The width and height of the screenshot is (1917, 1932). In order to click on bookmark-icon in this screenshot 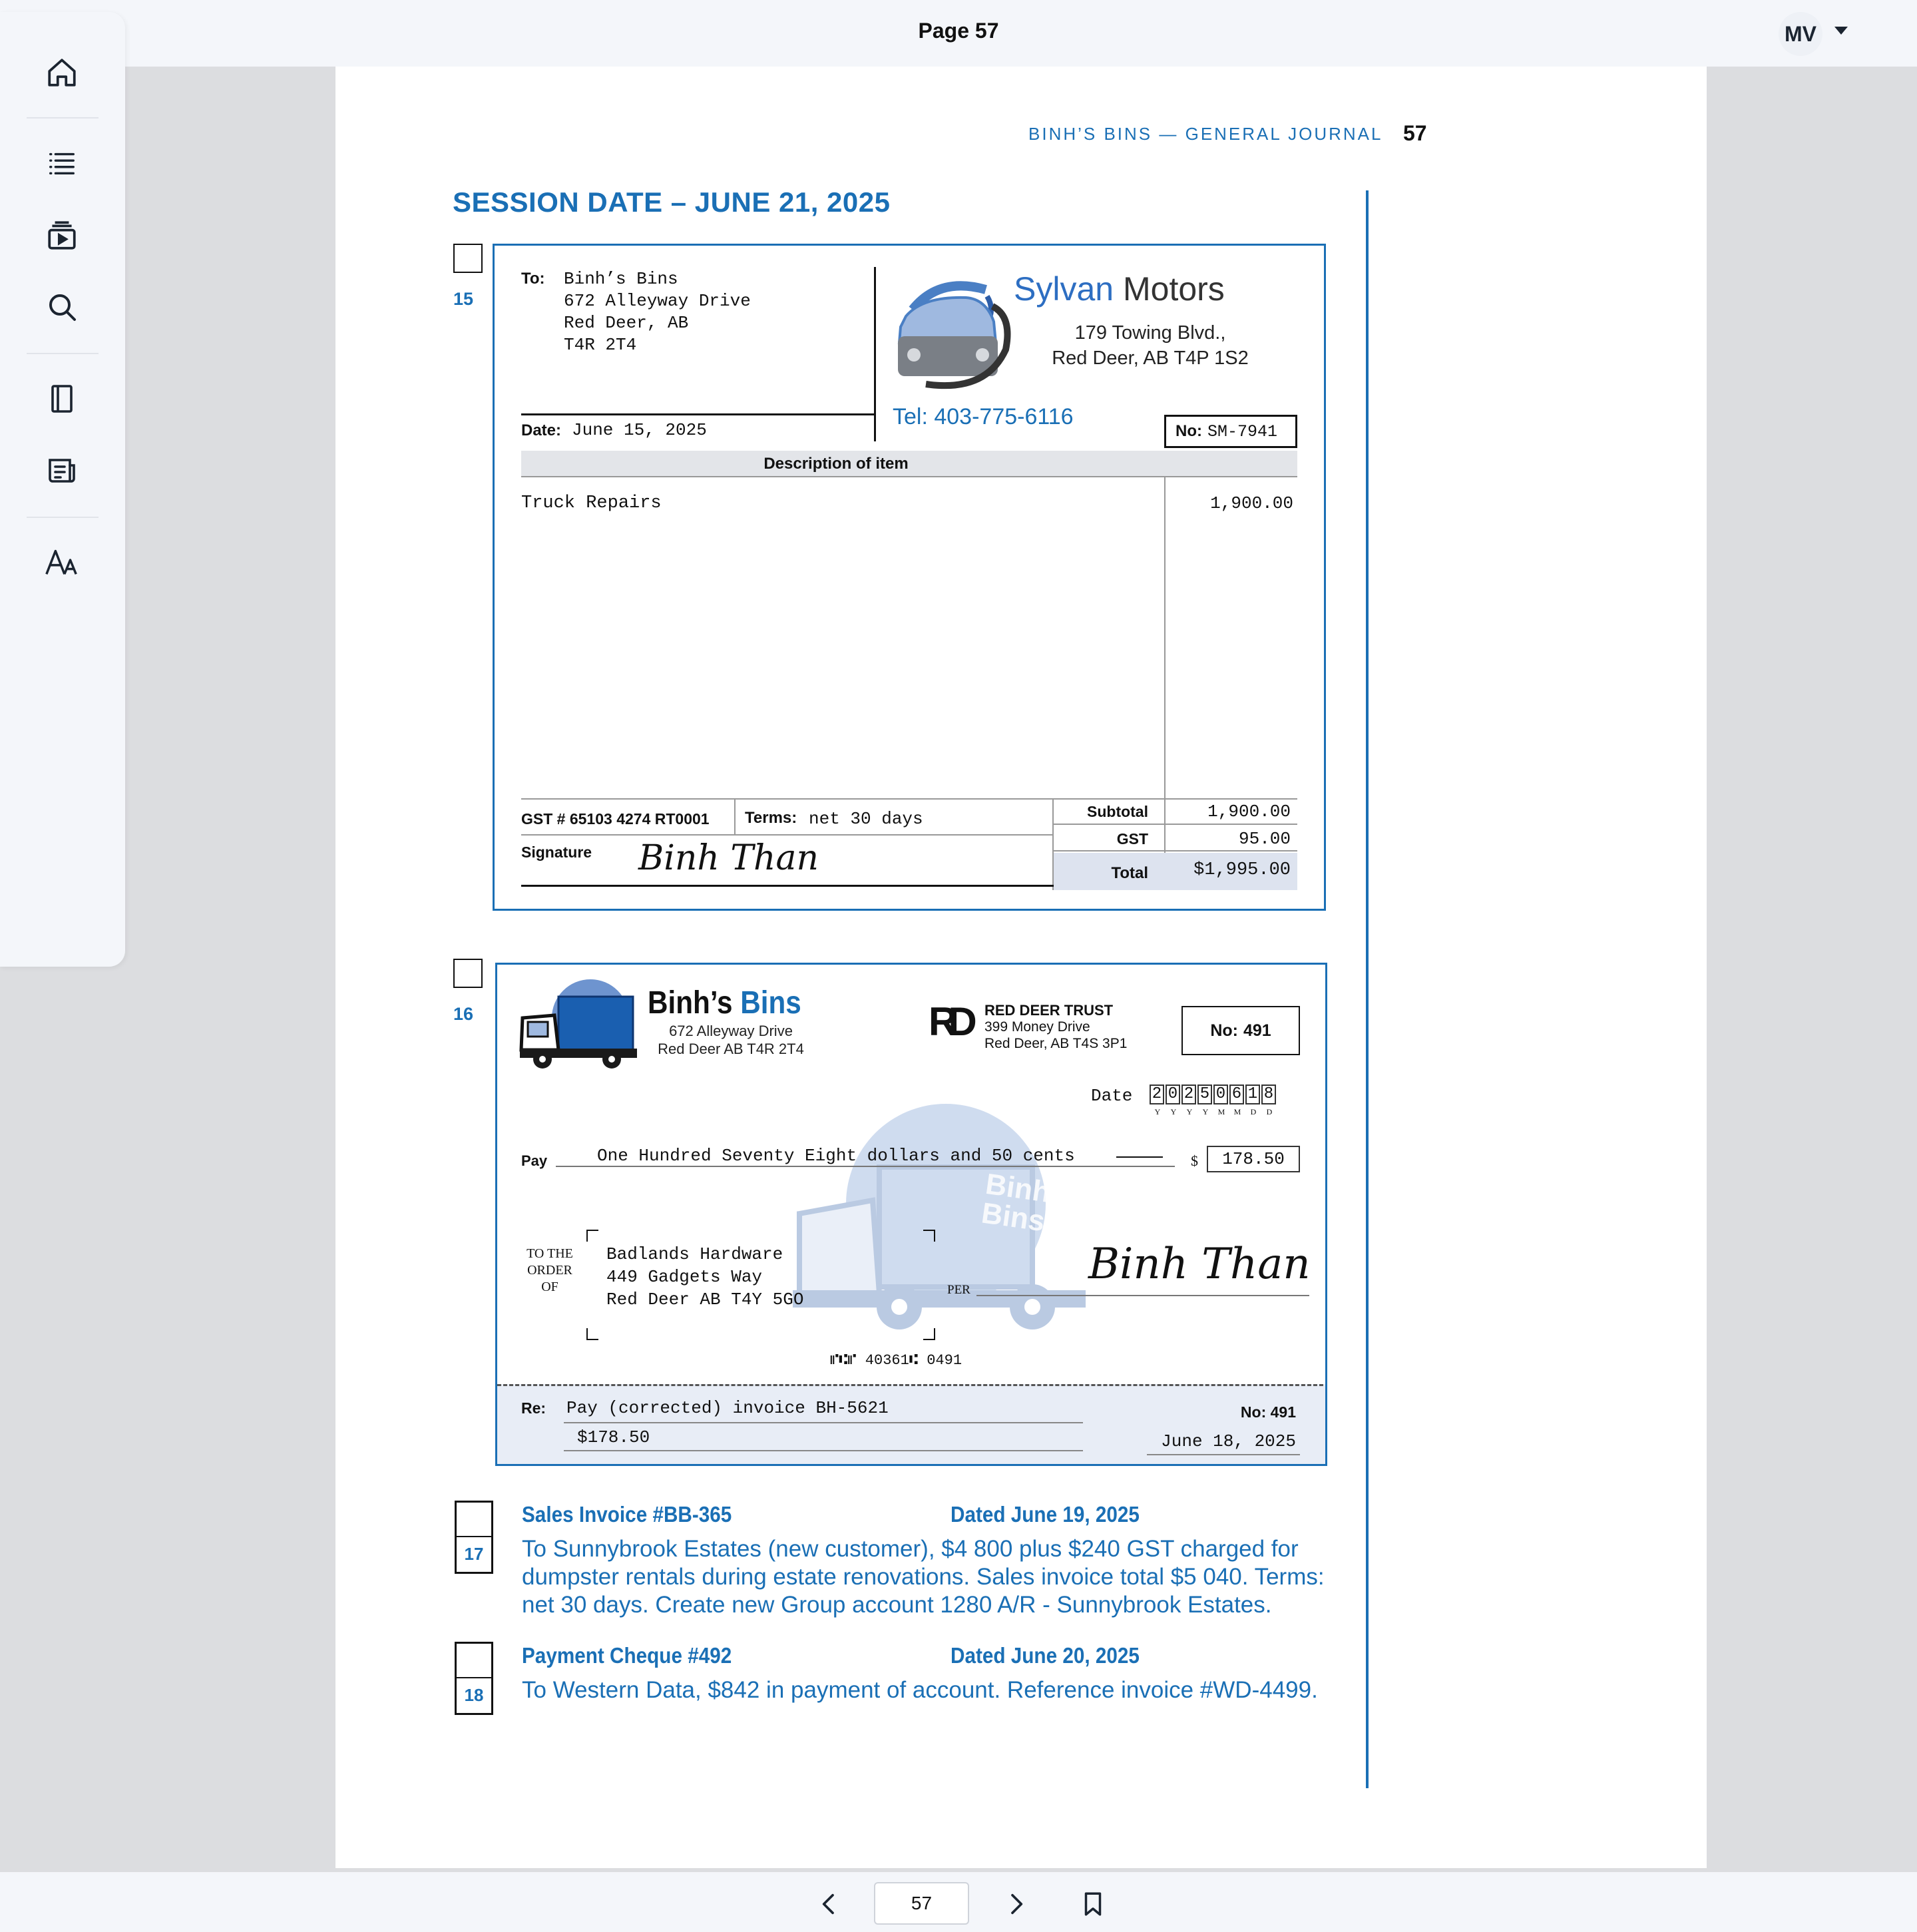, I will do `click(1093, 1904)`.